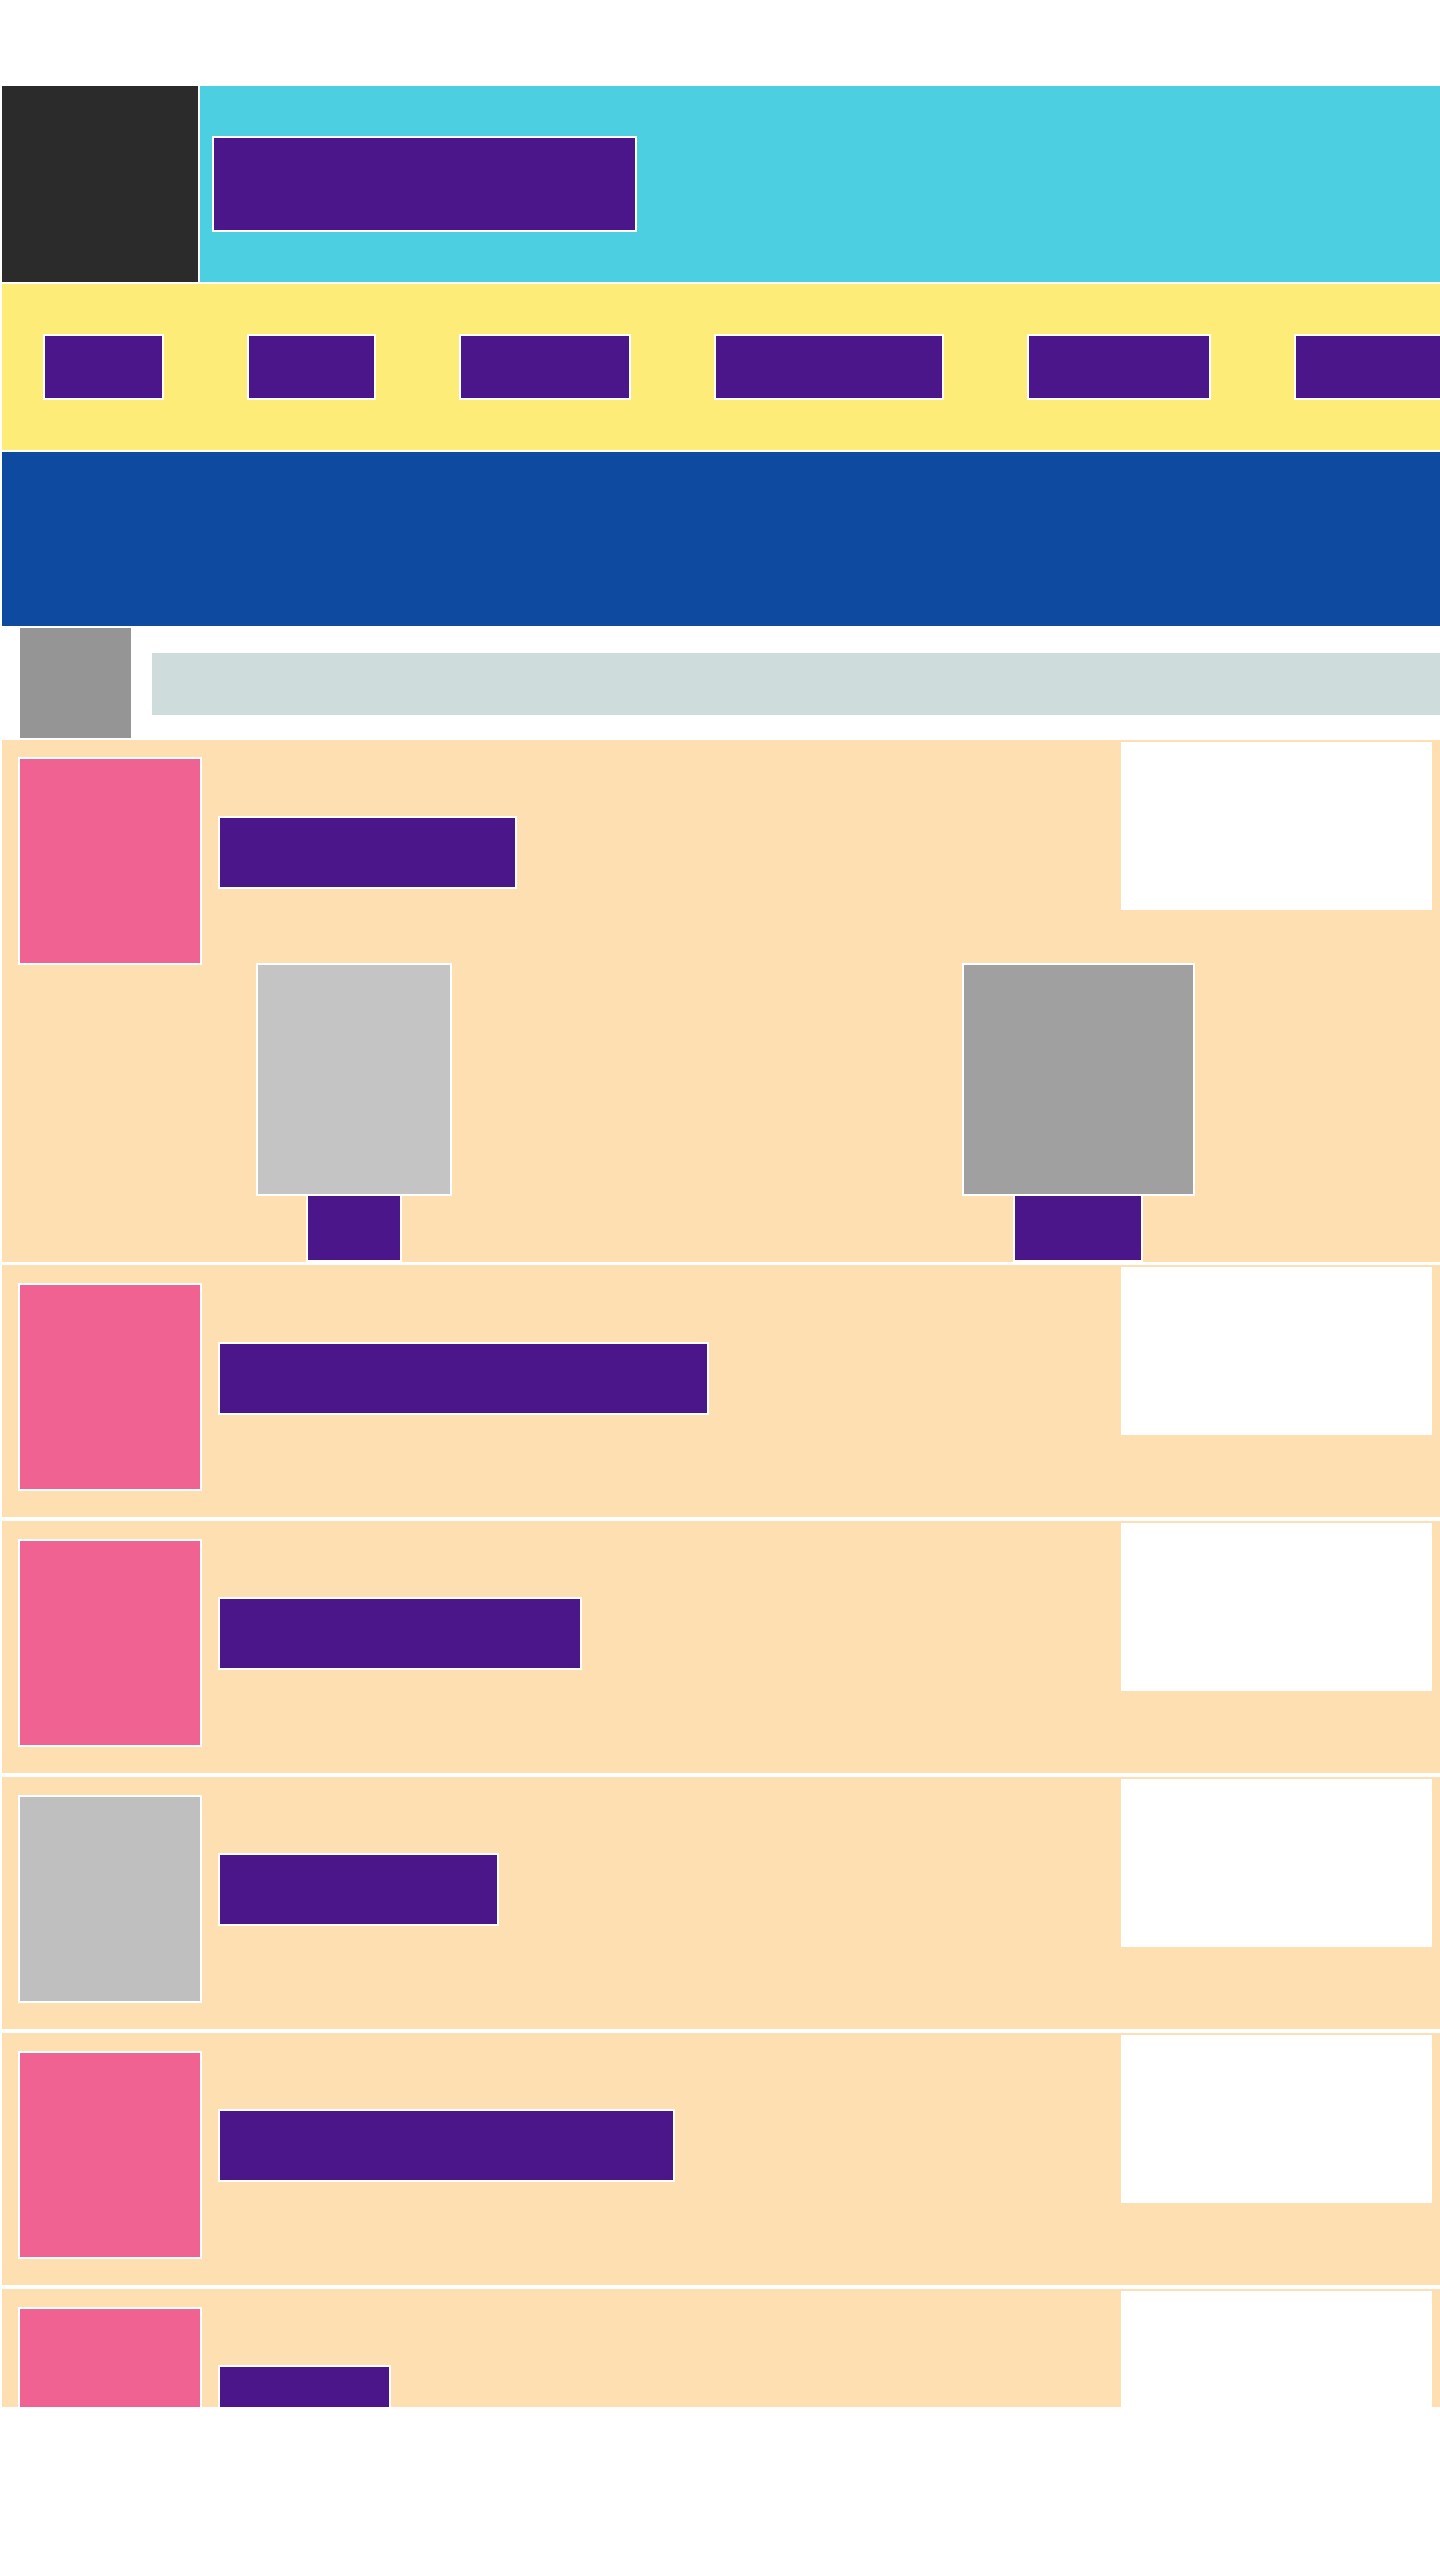 The width and height of the screenshot is (1440, 2560). I want to click on avatar, so click(75, 683).